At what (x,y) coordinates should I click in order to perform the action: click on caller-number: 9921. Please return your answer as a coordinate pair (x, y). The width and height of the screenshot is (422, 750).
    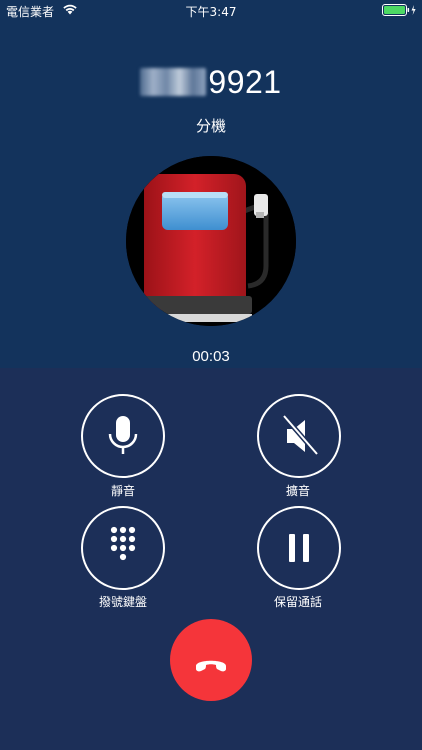
    Looking at the image, I should click on (211, 82).